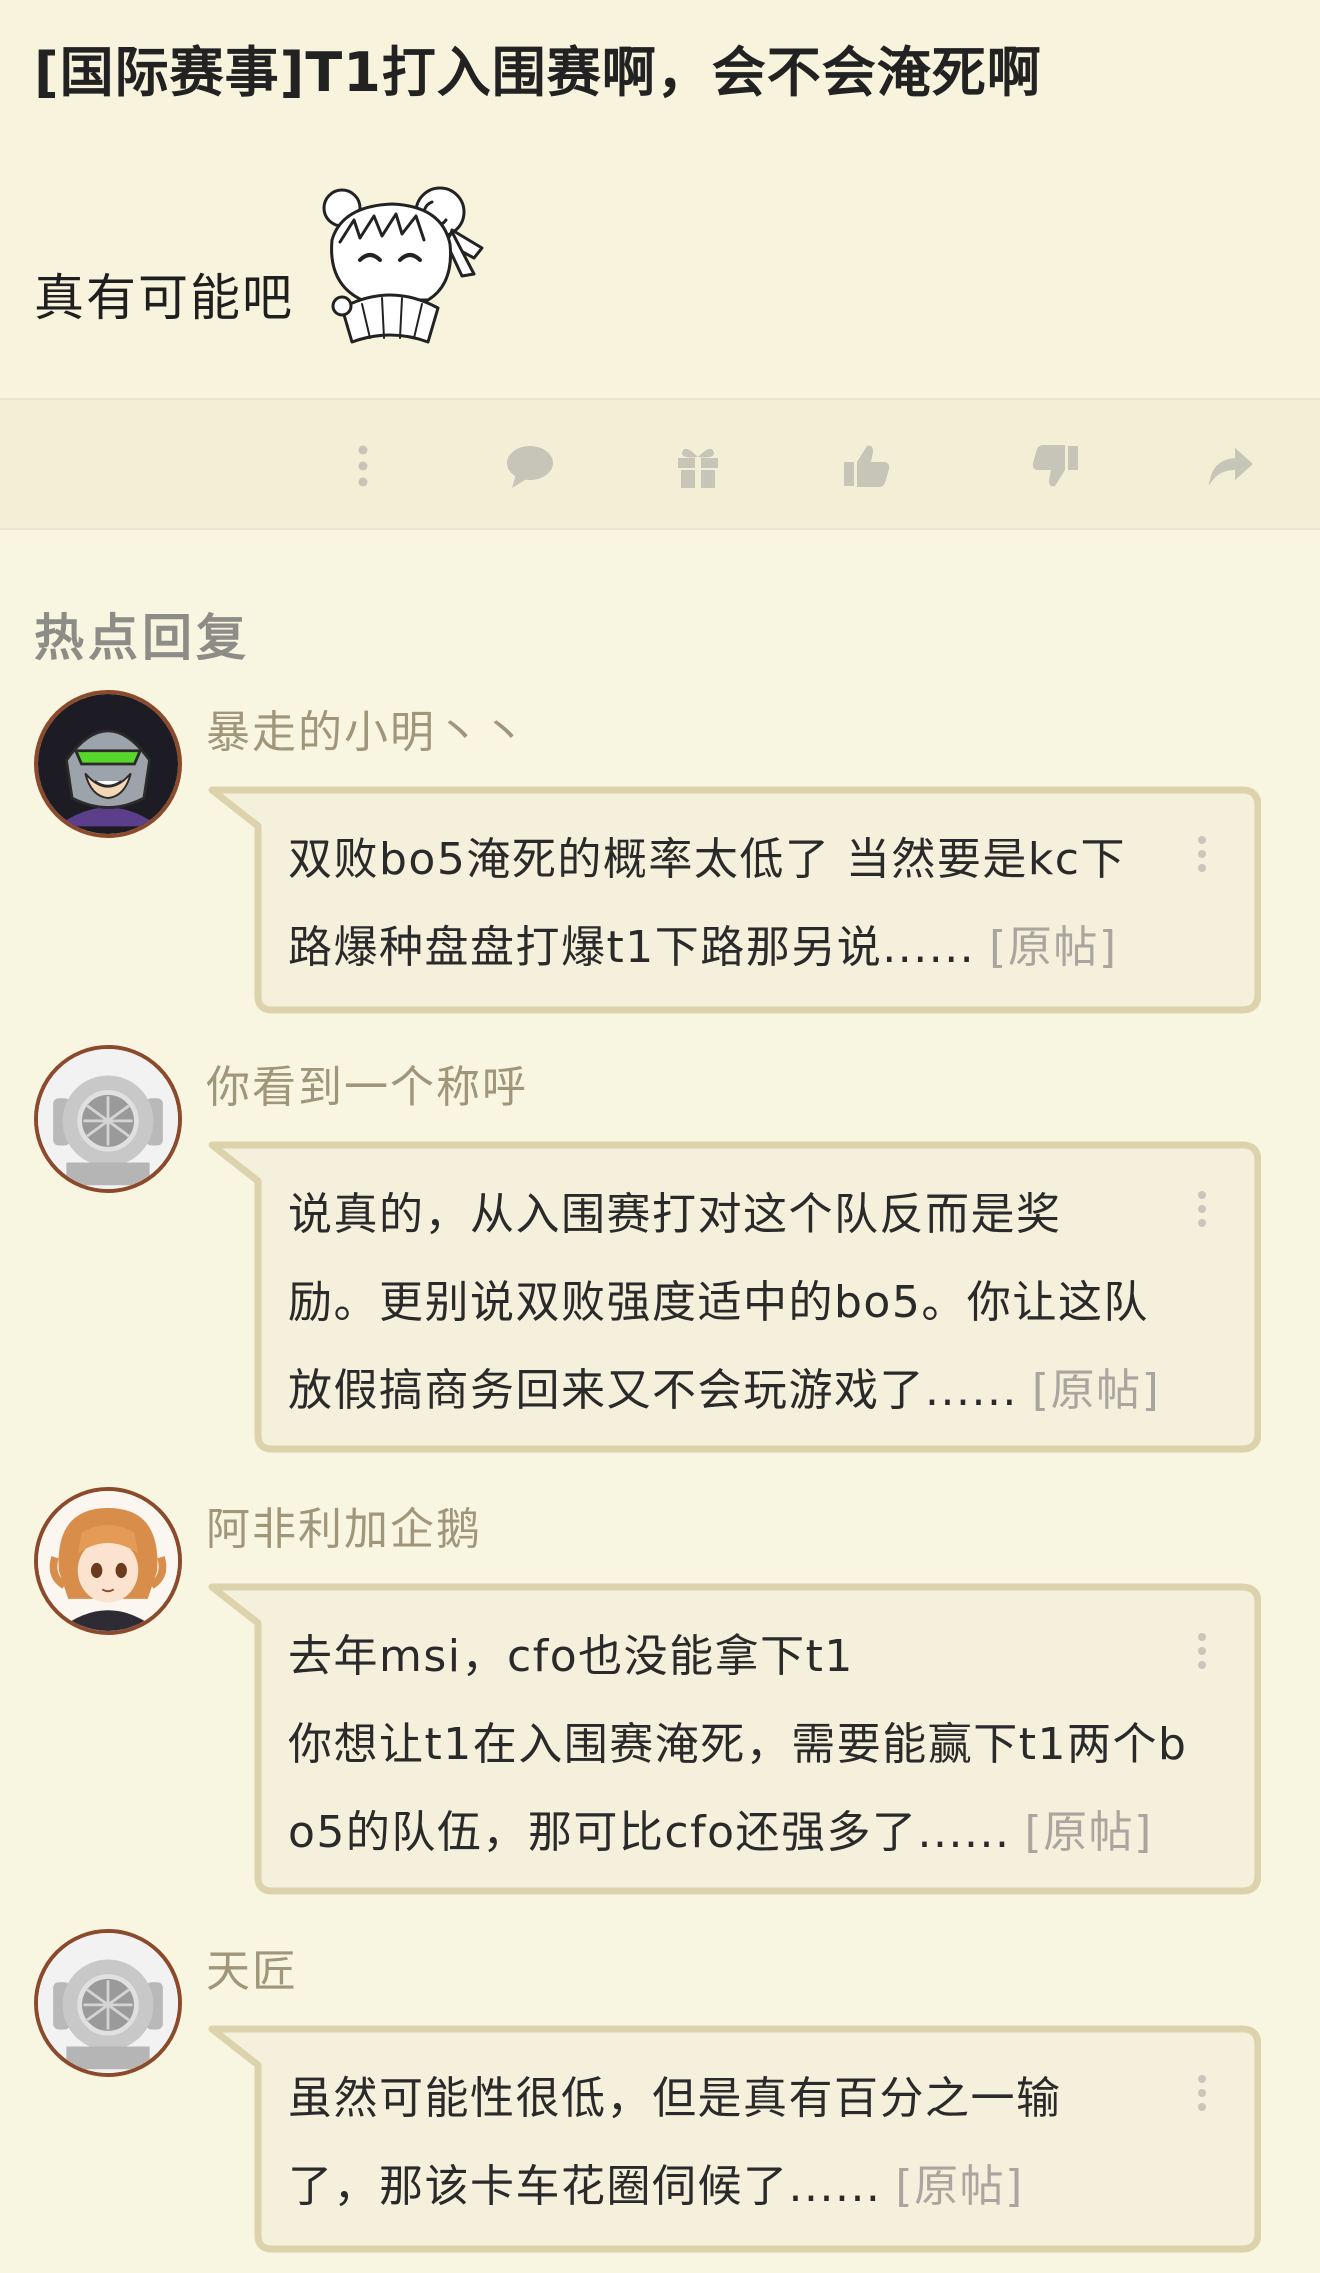 Image resolution: width=1320 pixels, height=2273 pixels. I want to click on gift-icon, so click(698, 468).